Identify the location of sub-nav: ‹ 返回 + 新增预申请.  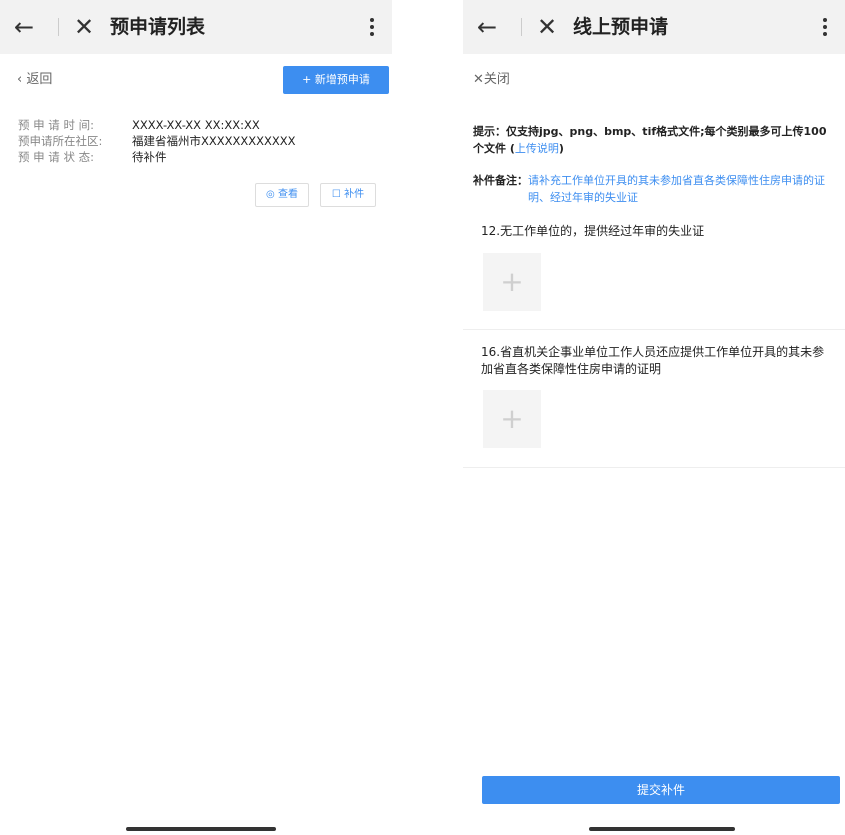
(196, 78).